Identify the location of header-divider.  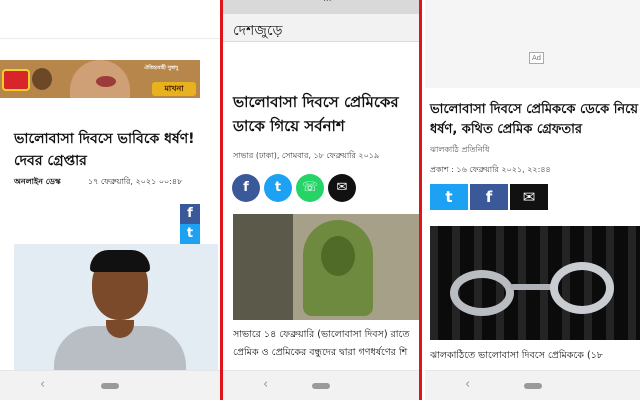
(110, 38).